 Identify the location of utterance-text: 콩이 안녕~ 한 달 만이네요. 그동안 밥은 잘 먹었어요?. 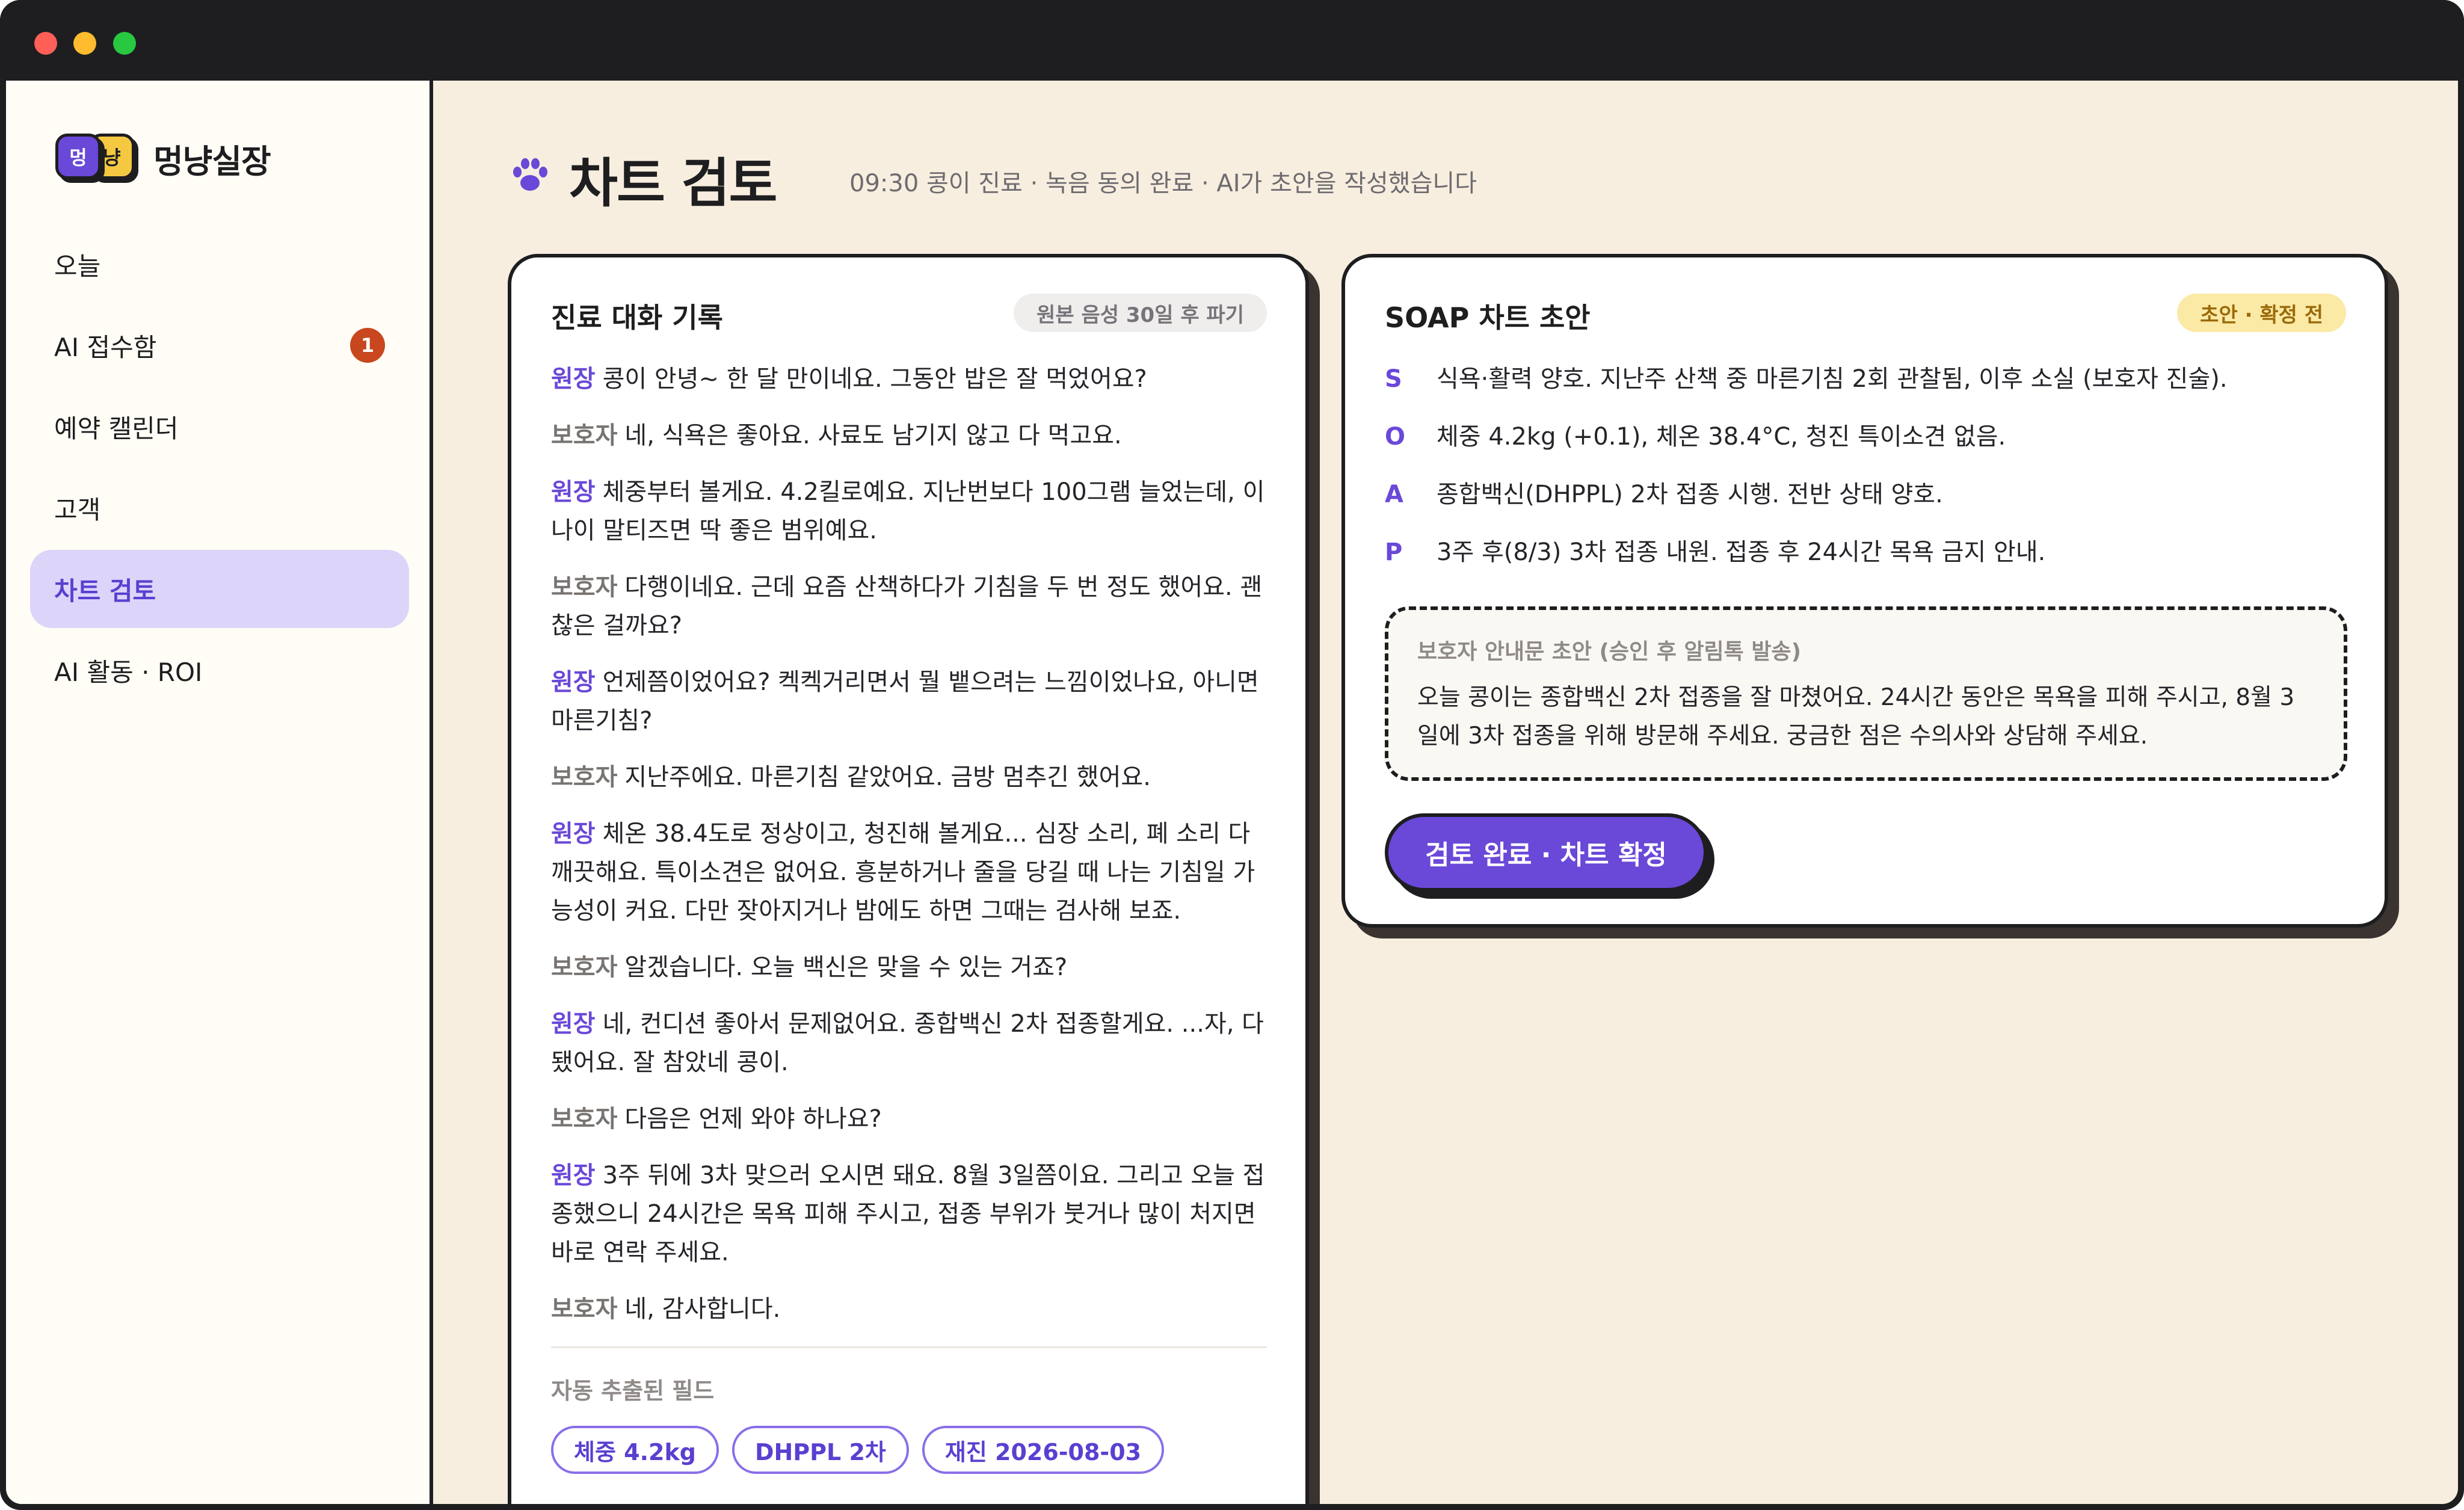
(874, 379).